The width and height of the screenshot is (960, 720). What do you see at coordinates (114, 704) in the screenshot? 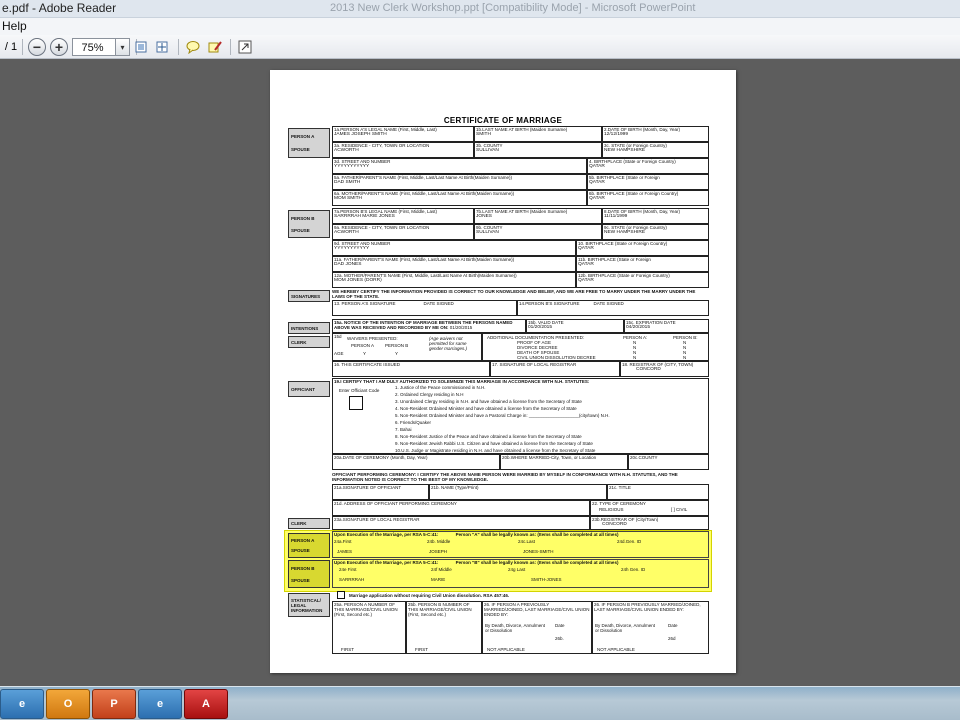
I see `powerpoint-icon: P` at bounding box center [114, 704].